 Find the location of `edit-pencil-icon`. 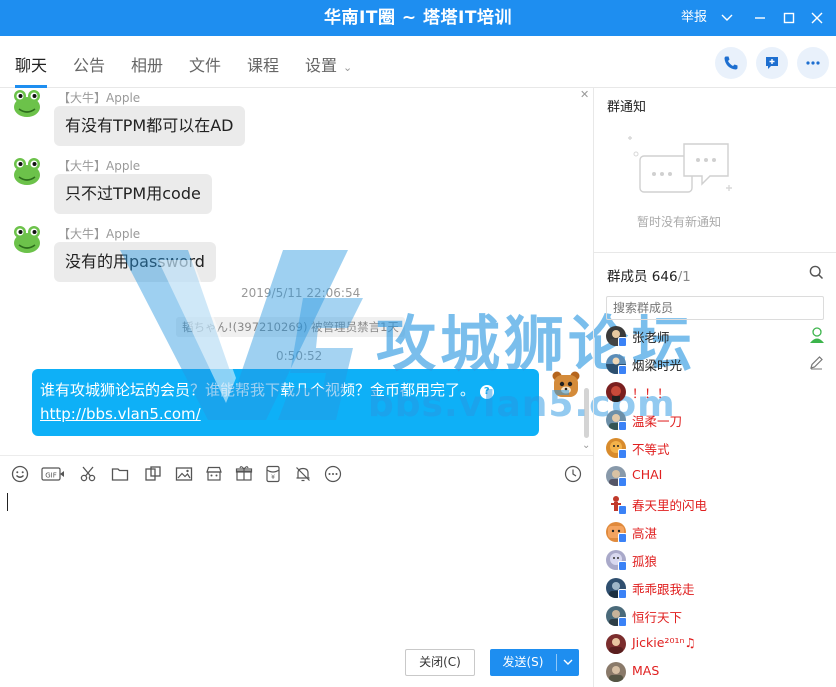

edit-pencil-icon is located at coordinates (816, 364).